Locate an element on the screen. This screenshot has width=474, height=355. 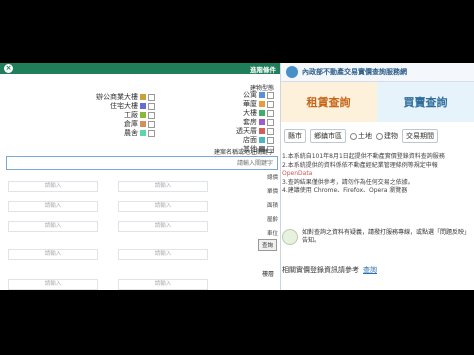
notice-line: 2.本系統提供的資料係依不動產經紀業管理條例等規定申報 is located at coordinates (360, 165).